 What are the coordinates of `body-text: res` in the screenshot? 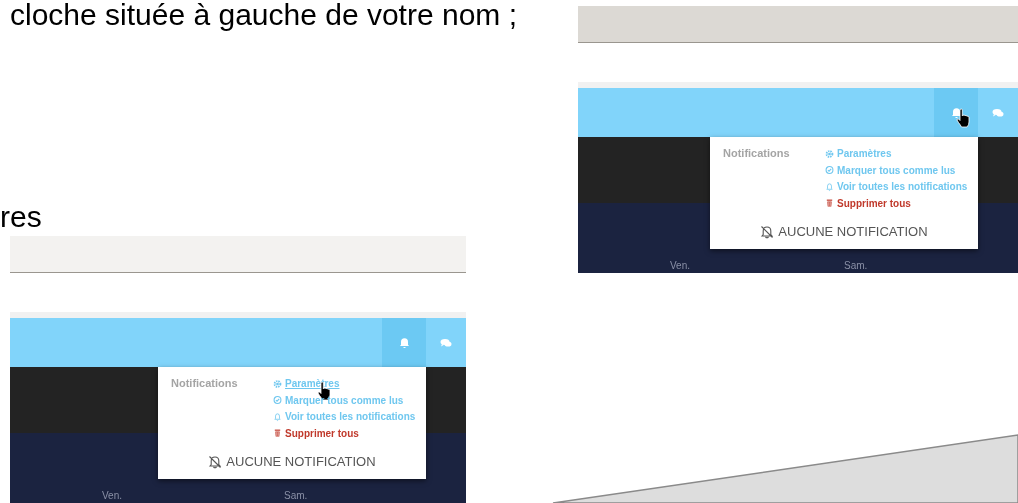 It's located at (21, 217).